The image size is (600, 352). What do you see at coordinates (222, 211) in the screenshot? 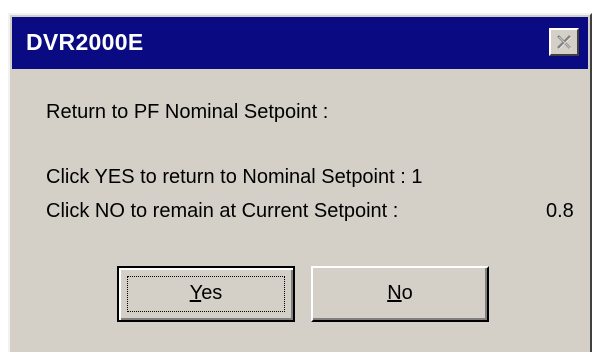
I see `message-no-line: Click NO to remain at Current Setpoint :` at bounding box center [222, 211].